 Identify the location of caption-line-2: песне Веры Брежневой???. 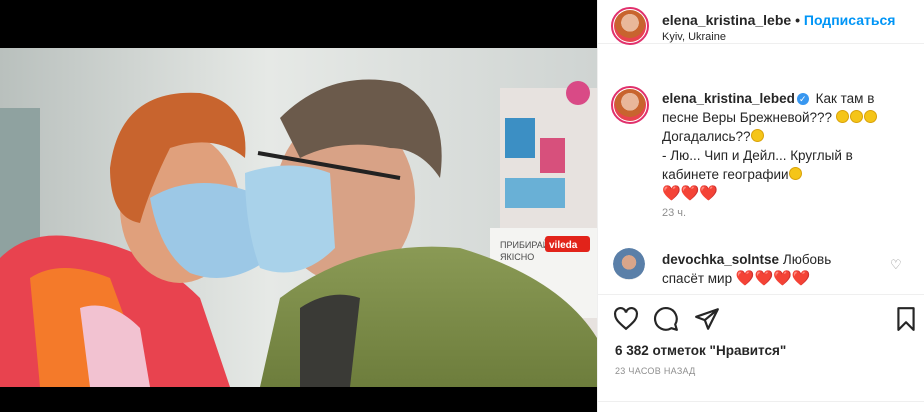
(747, 117).